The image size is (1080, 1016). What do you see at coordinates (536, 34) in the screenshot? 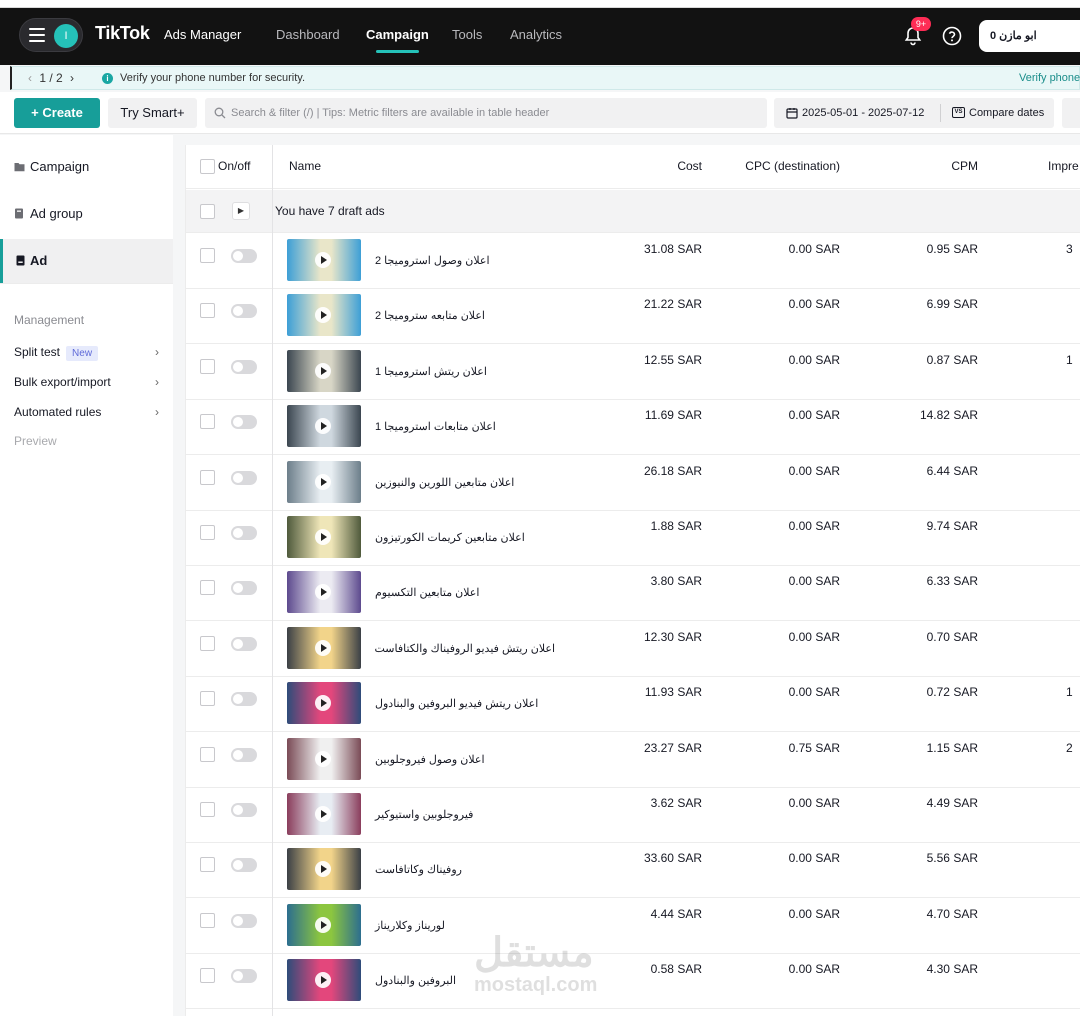
I see `nav-analytics: Analytics` at bounding box center [536, 34].